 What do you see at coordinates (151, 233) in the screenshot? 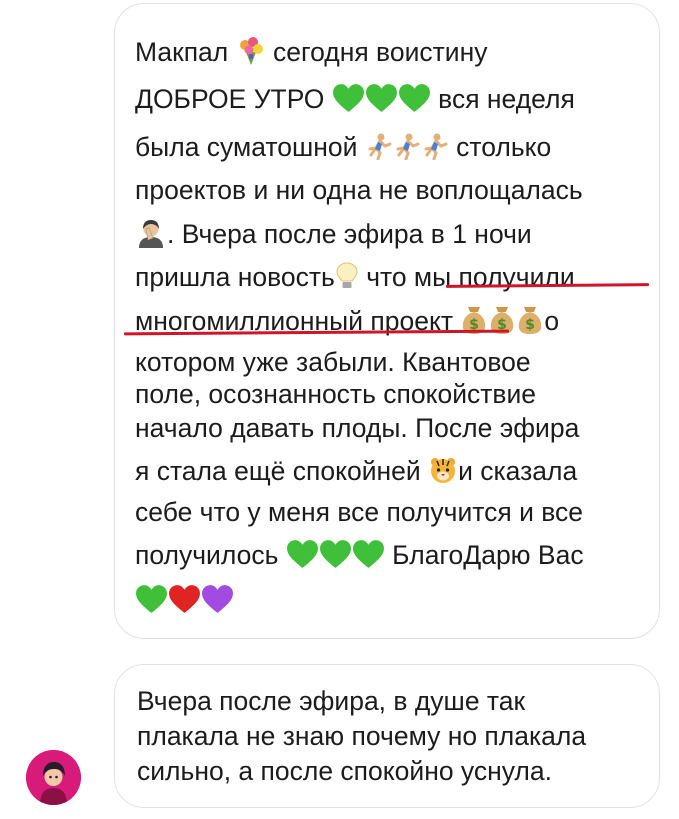
I see `facepalm-icon` at bounding box center [151, 233].